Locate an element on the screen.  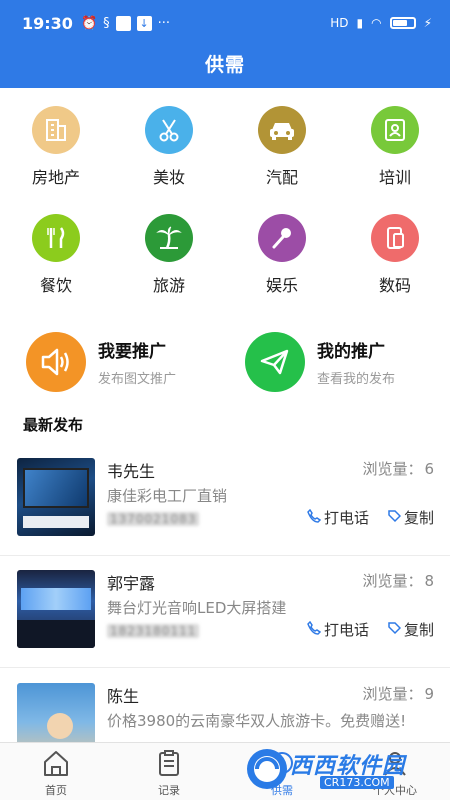
clipboard-icon is located at coordinates (169, 765).